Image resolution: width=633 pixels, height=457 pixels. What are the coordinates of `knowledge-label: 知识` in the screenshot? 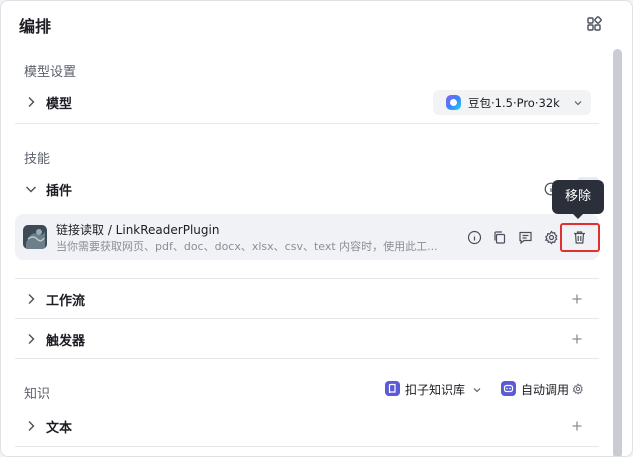 It's located at (37, 394).